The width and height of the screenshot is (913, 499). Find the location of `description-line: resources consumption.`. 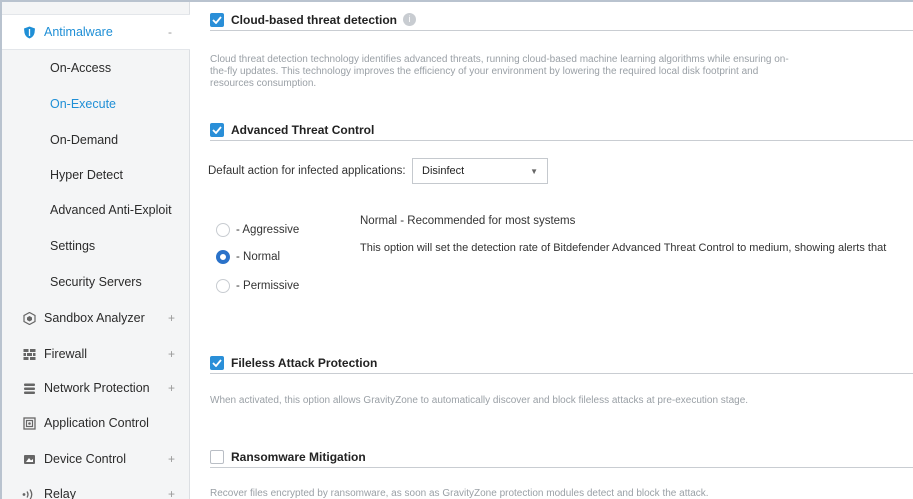

description-line: resources consumption. is located at coordinates (263, 83).